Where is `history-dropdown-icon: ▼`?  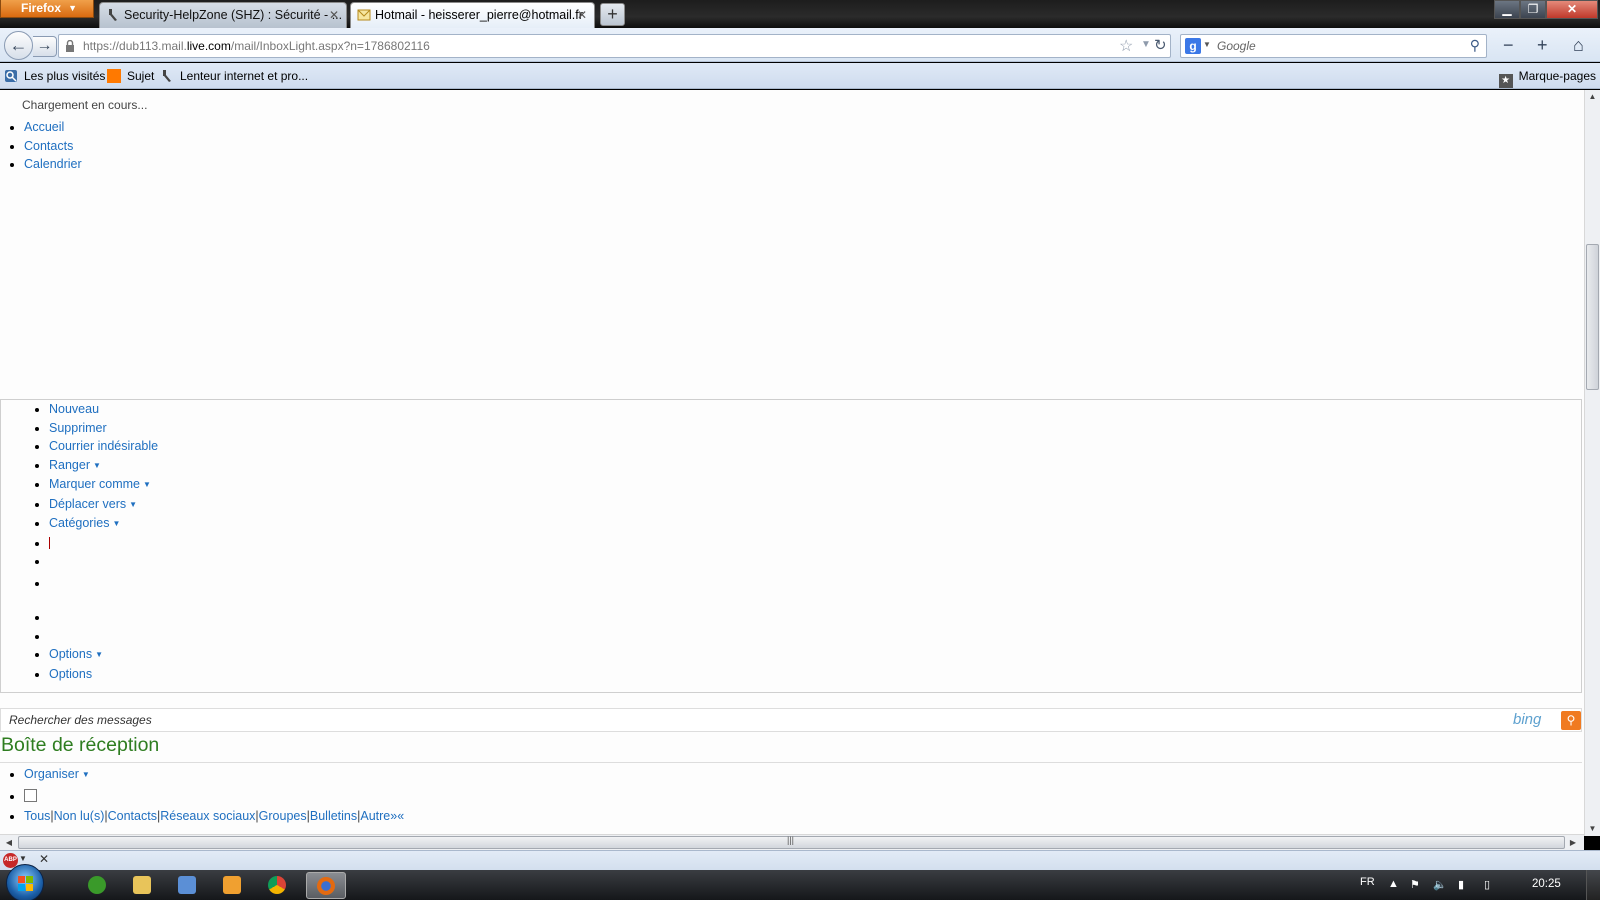 history-dropdown-icon: ▼ is located at coordinates (1146, 44).